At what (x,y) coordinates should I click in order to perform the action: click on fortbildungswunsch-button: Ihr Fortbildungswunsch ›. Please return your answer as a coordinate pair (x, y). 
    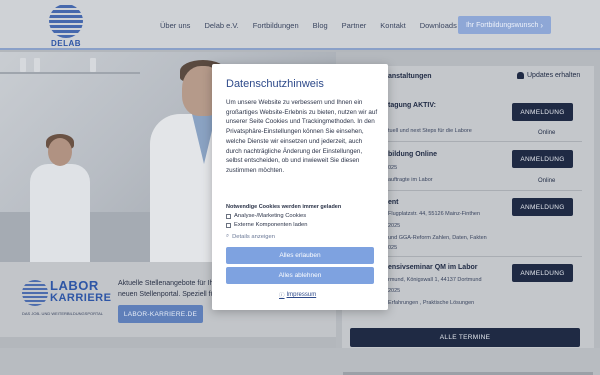
    Looking at the image, I should click on (504, 25).